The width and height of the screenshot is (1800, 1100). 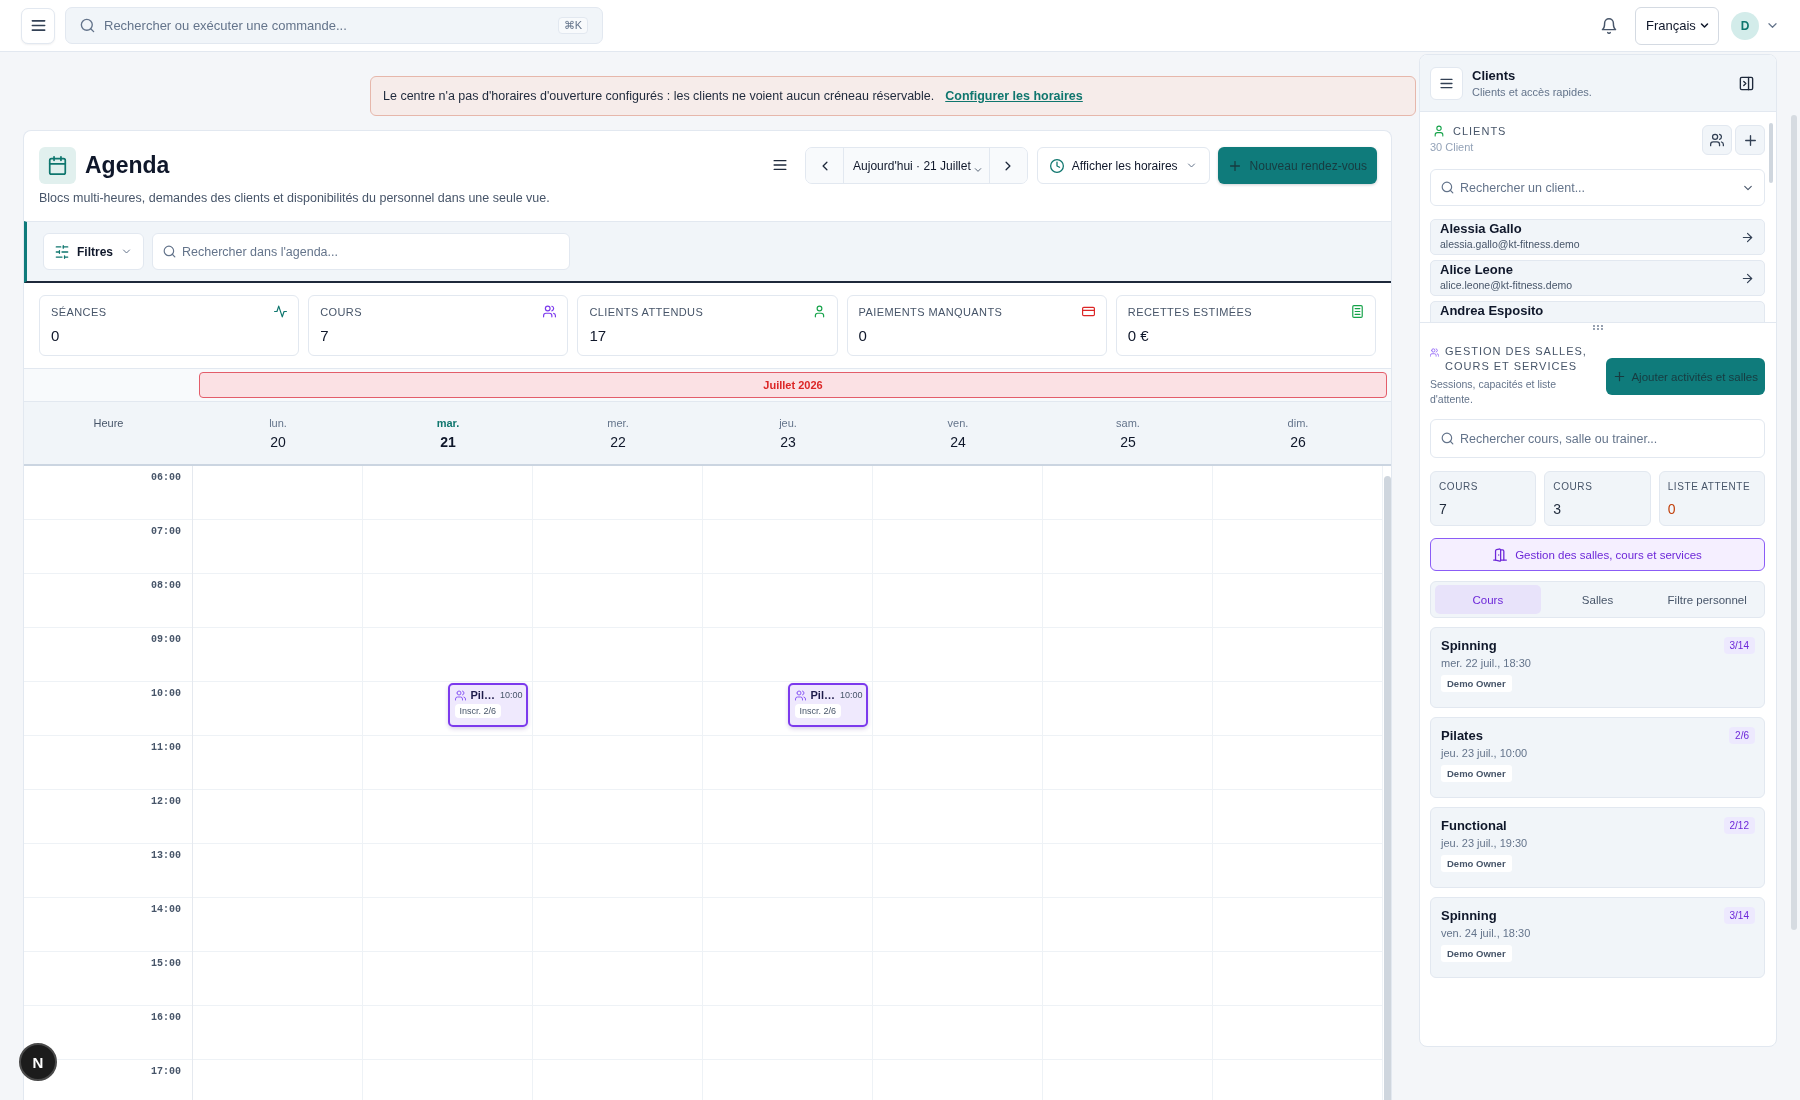 I want to click on language-select: Français, so click(x=1677, y=25).